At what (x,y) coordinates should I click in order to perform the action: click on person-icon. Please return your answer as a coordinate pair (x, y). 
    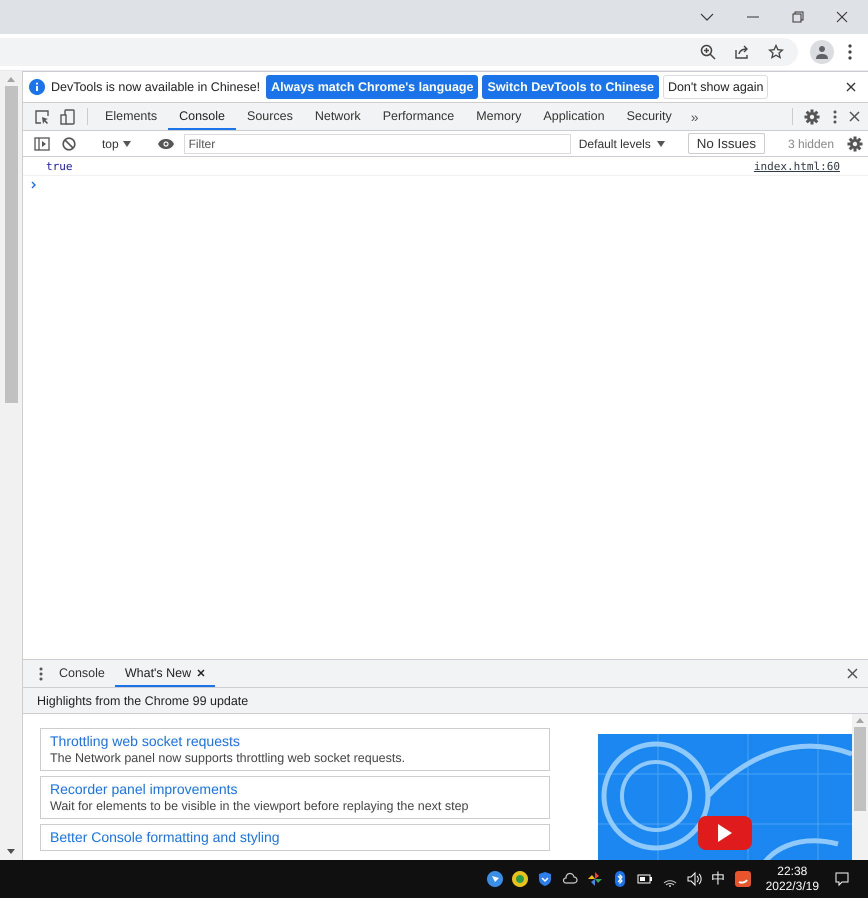
    Looking at the image, I should click on (822, 52).